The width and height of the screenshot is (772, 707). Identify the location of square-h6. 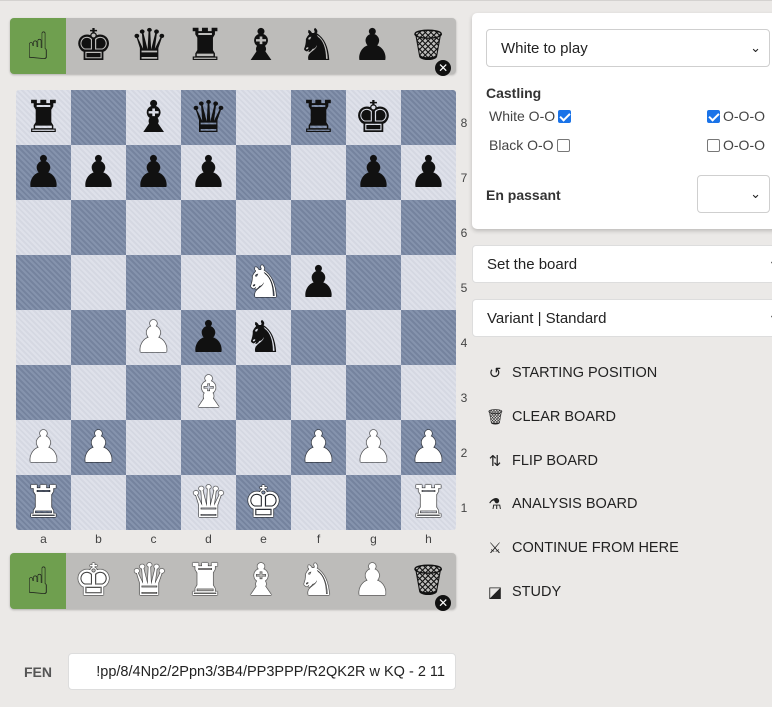
(428, 227).